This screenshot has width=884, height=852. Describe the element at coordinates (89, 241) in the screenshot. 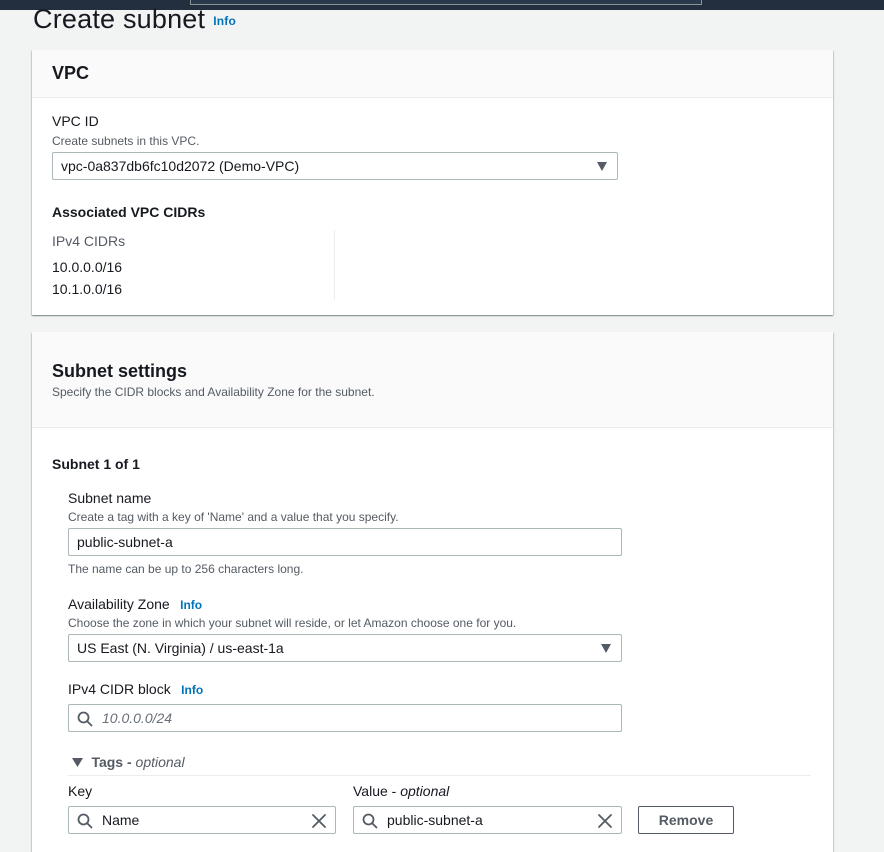

I see `ipv4-cidrs-column-header: IPv4 CIDRs` at that location.